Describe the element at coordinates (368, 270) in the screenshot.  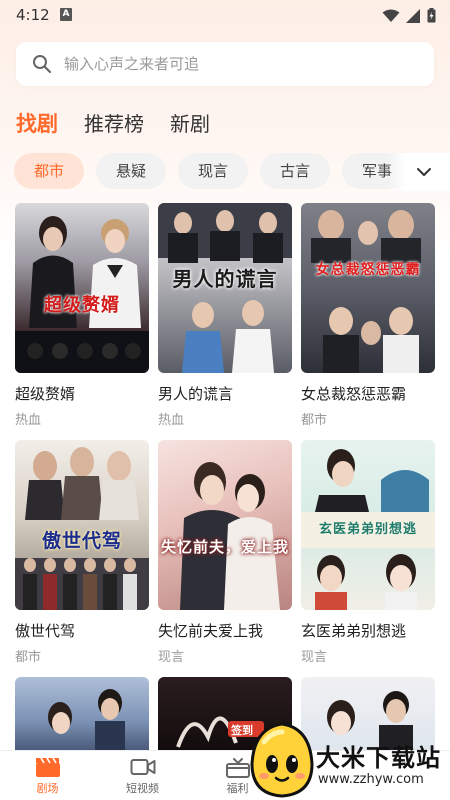
I see `poster-title: 女总裁怒惩恶霸` at that location.